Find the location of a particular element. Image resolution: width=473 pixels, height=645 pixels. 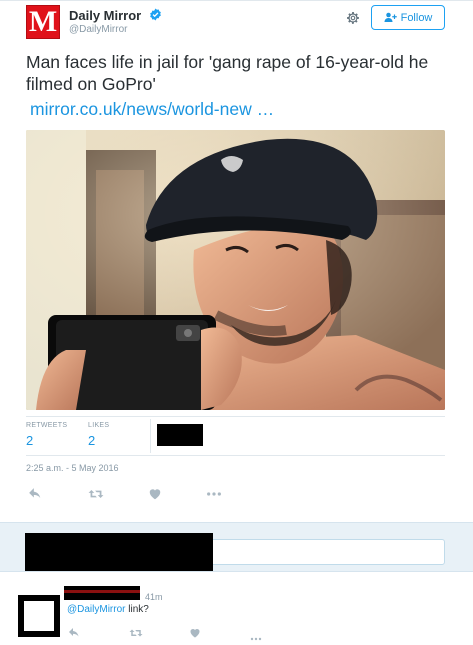

verified-badge-icon is located at coordinates (155, 14).